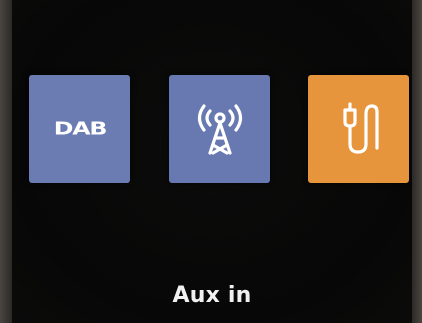  I want to click on fm-radio-mode-tile, so click(219, 129).